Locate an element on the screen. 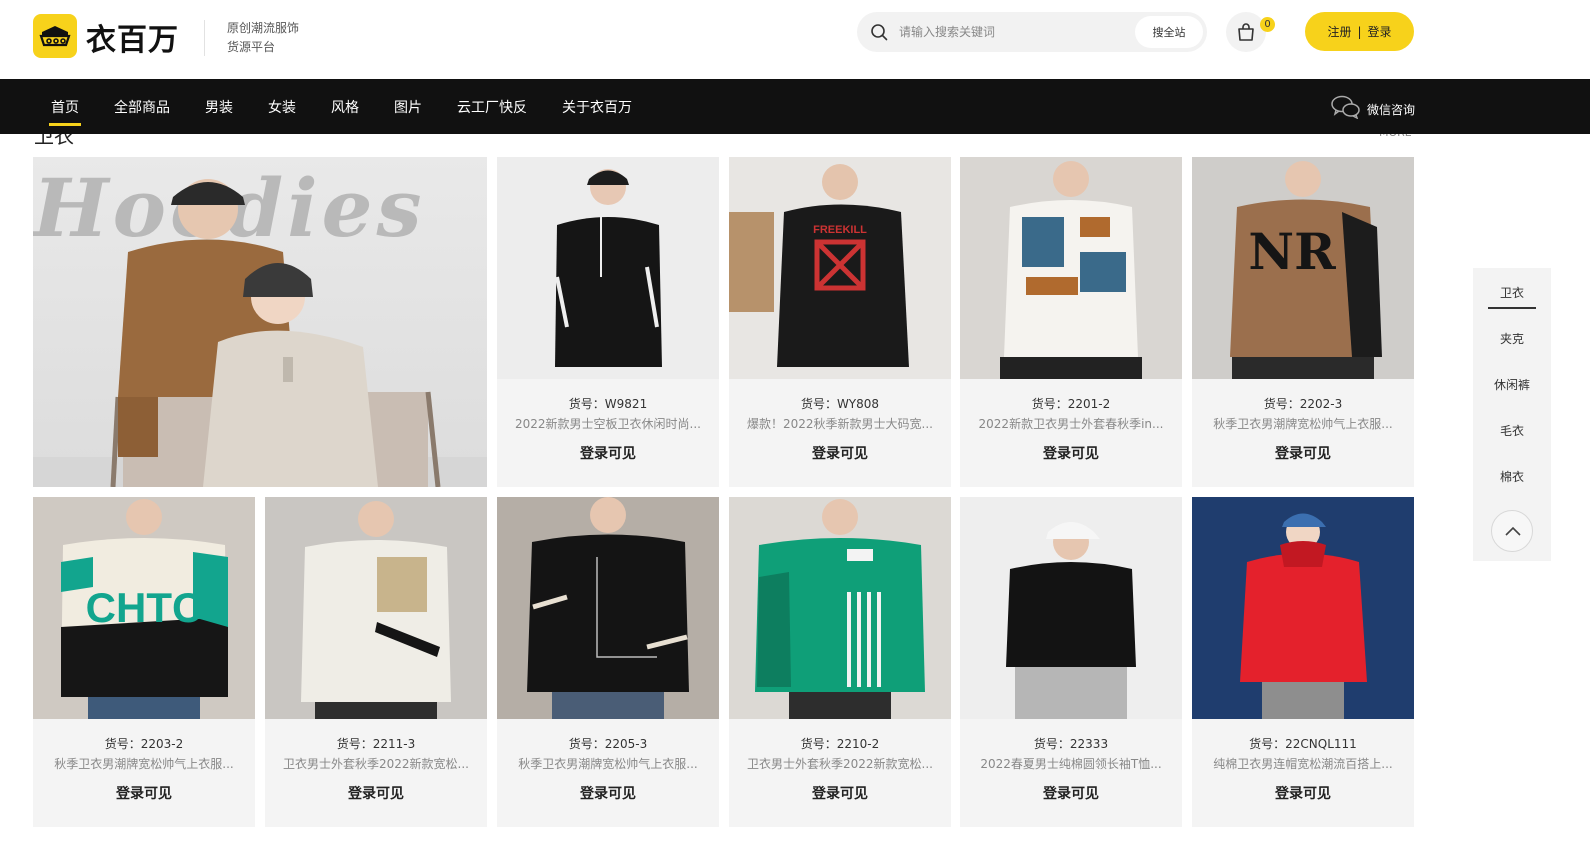 Image resolution: width=1590 pixels, height=864 pixels. side-item-sweaters: 毛衣 is located at coordinates (1512, 430).